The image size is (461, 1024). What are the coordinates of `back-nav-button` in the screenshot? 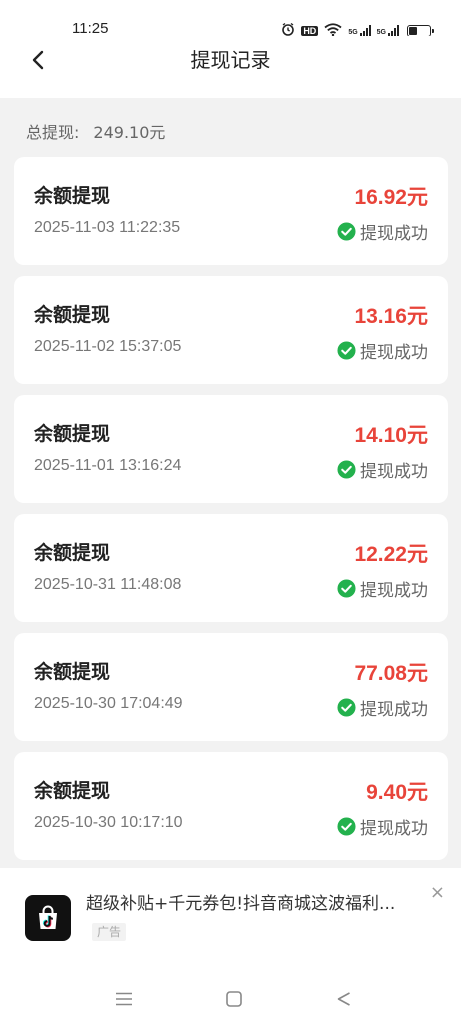 It's located at (344, 999).